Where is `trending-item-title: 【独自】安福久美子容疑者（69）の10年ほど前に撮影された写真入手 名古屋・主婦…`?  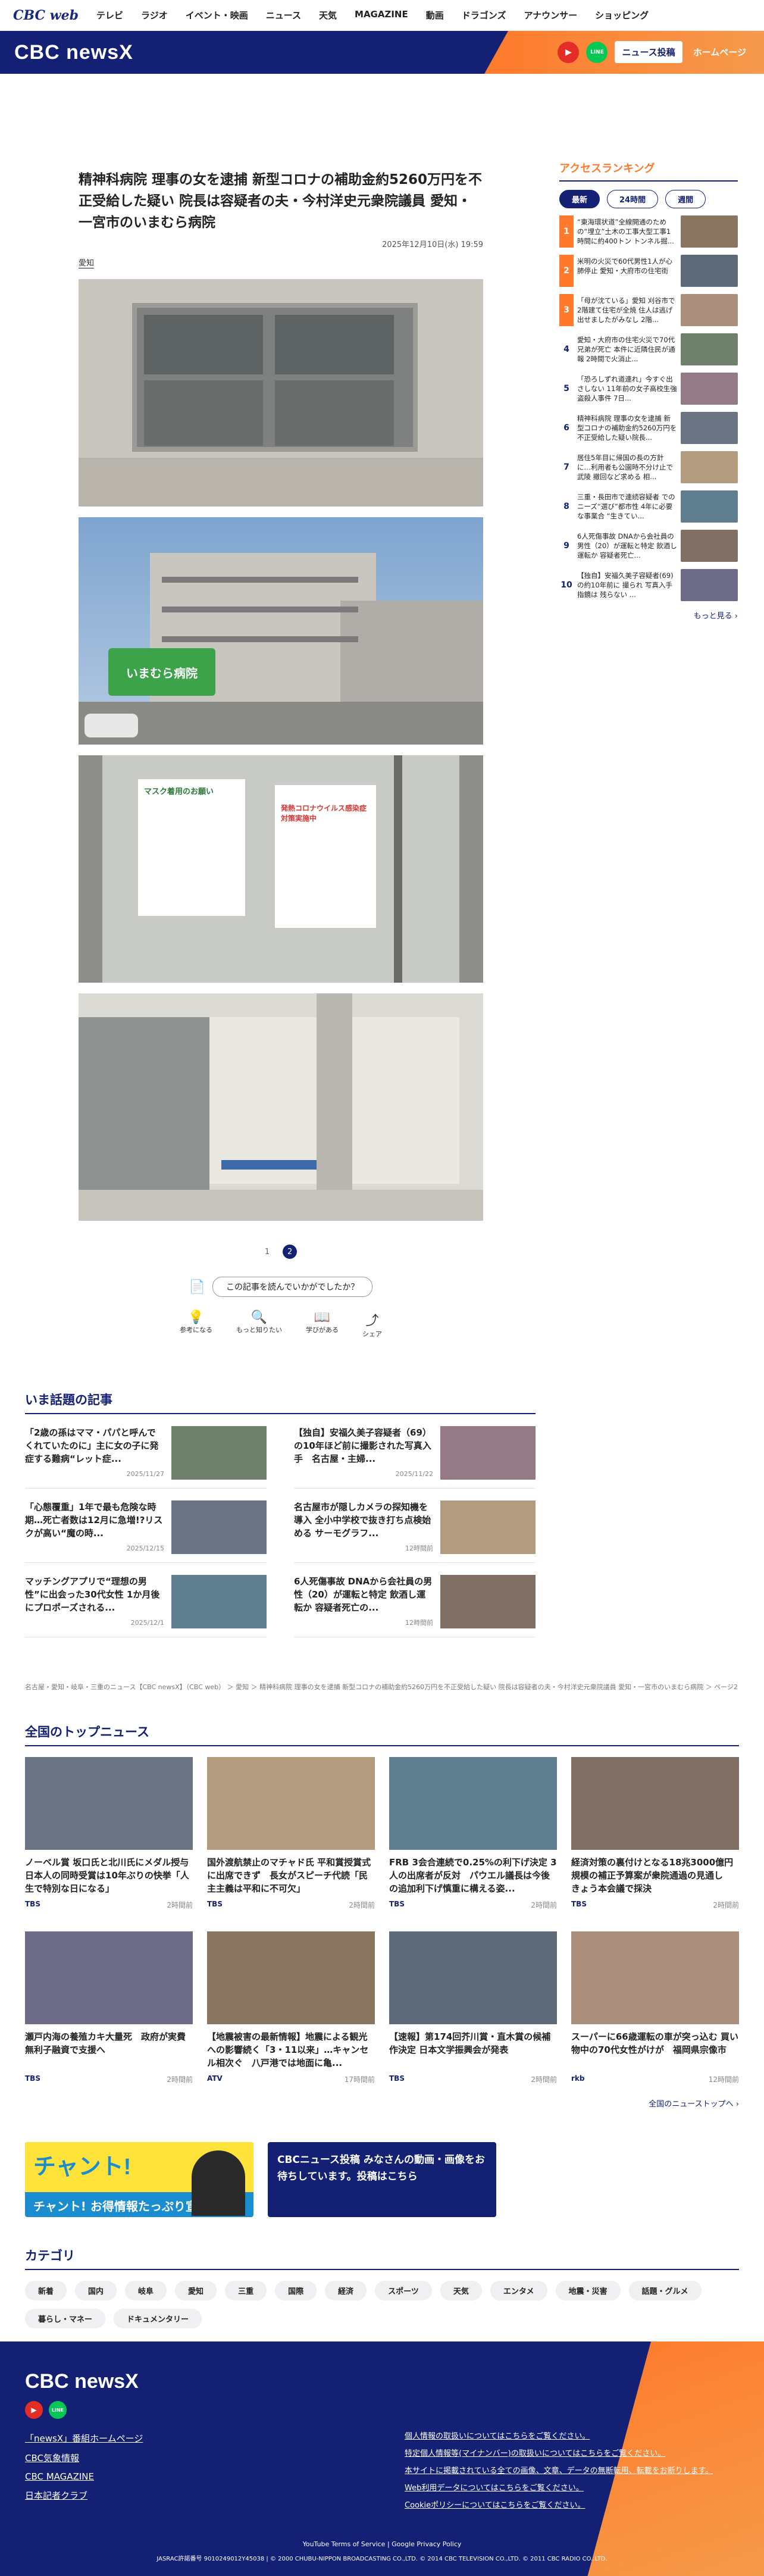
trending-item-title: 【独自】安福久美子容疑者（69）の10年ほど前に撮影された写真入手 名古屋・主婦… is located at coordinates (362, 1445).